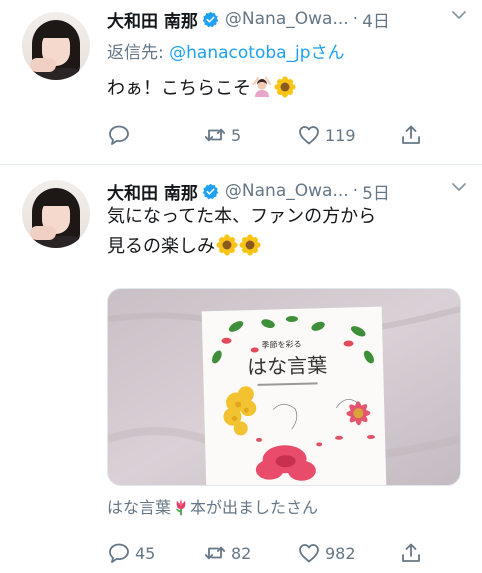 Image resolution: width=482 pixels, height=573 pixels. I want to click on reply-context: 返信先: @hanacotoba_jpさん, so click(226, 50).